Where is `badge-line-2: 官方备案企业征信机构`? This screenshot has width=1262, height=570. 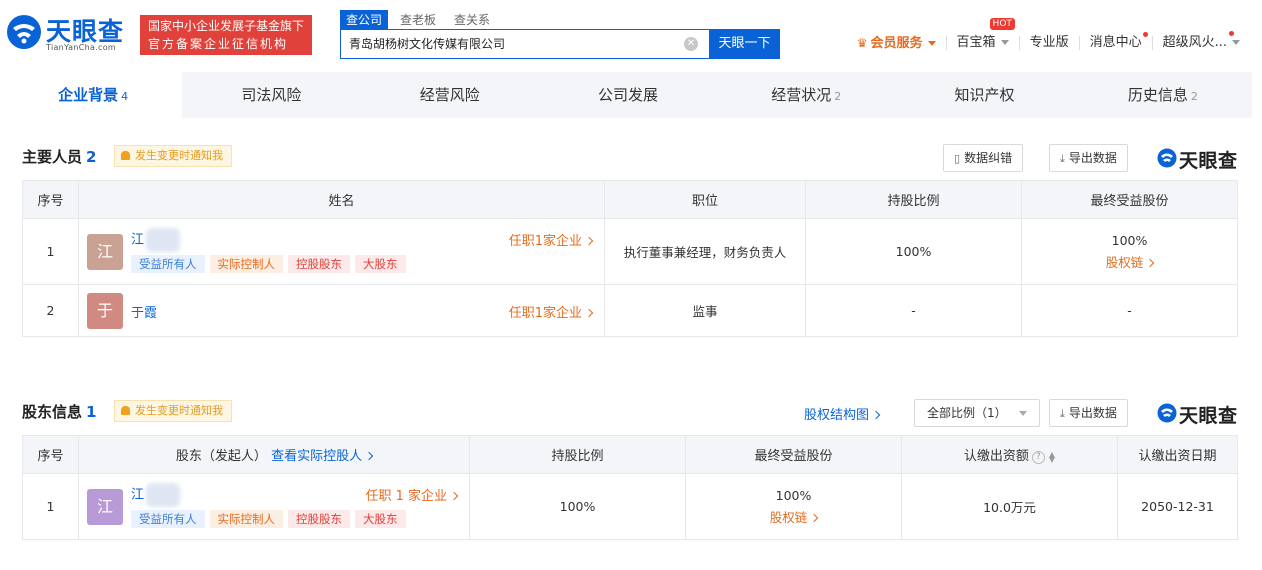 badge-line-2: 官方备案企业征信机构 is located at coordinates (218, 44).